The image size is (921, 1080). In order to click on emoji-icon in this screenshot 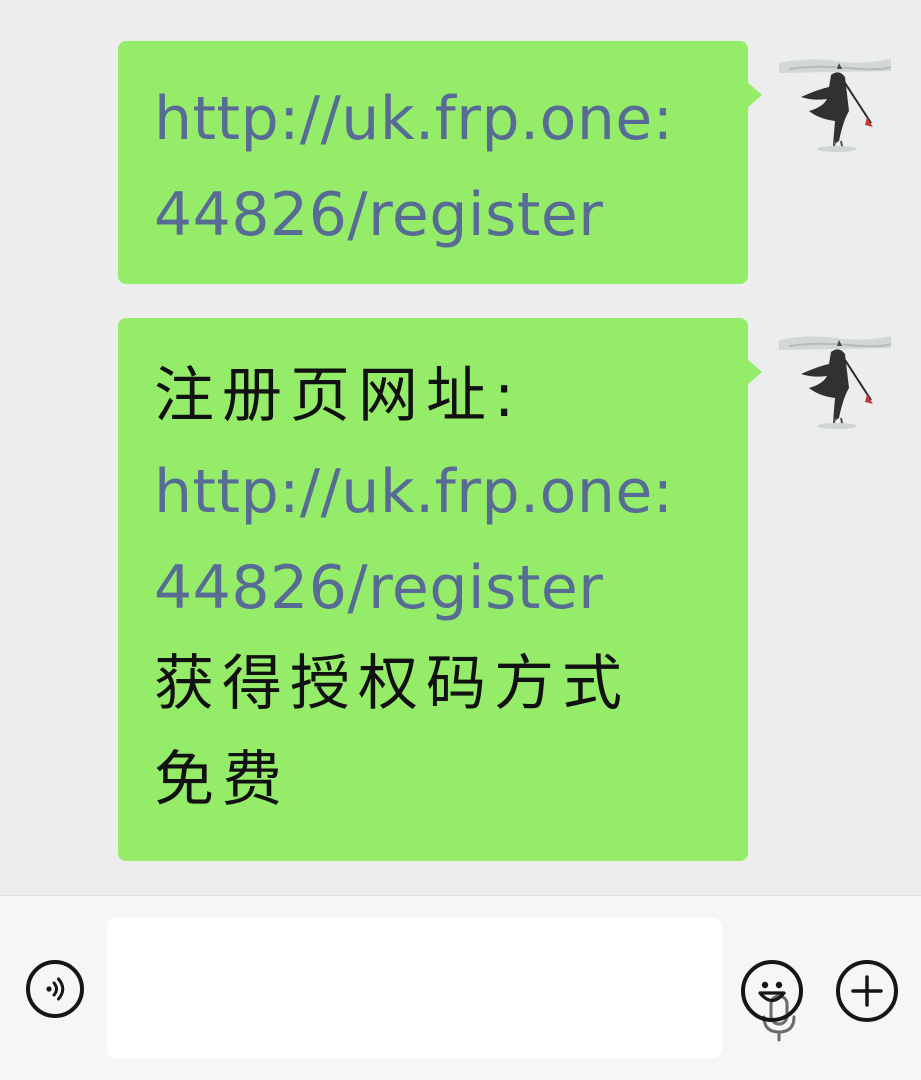, I will do `click(772, 992)`.